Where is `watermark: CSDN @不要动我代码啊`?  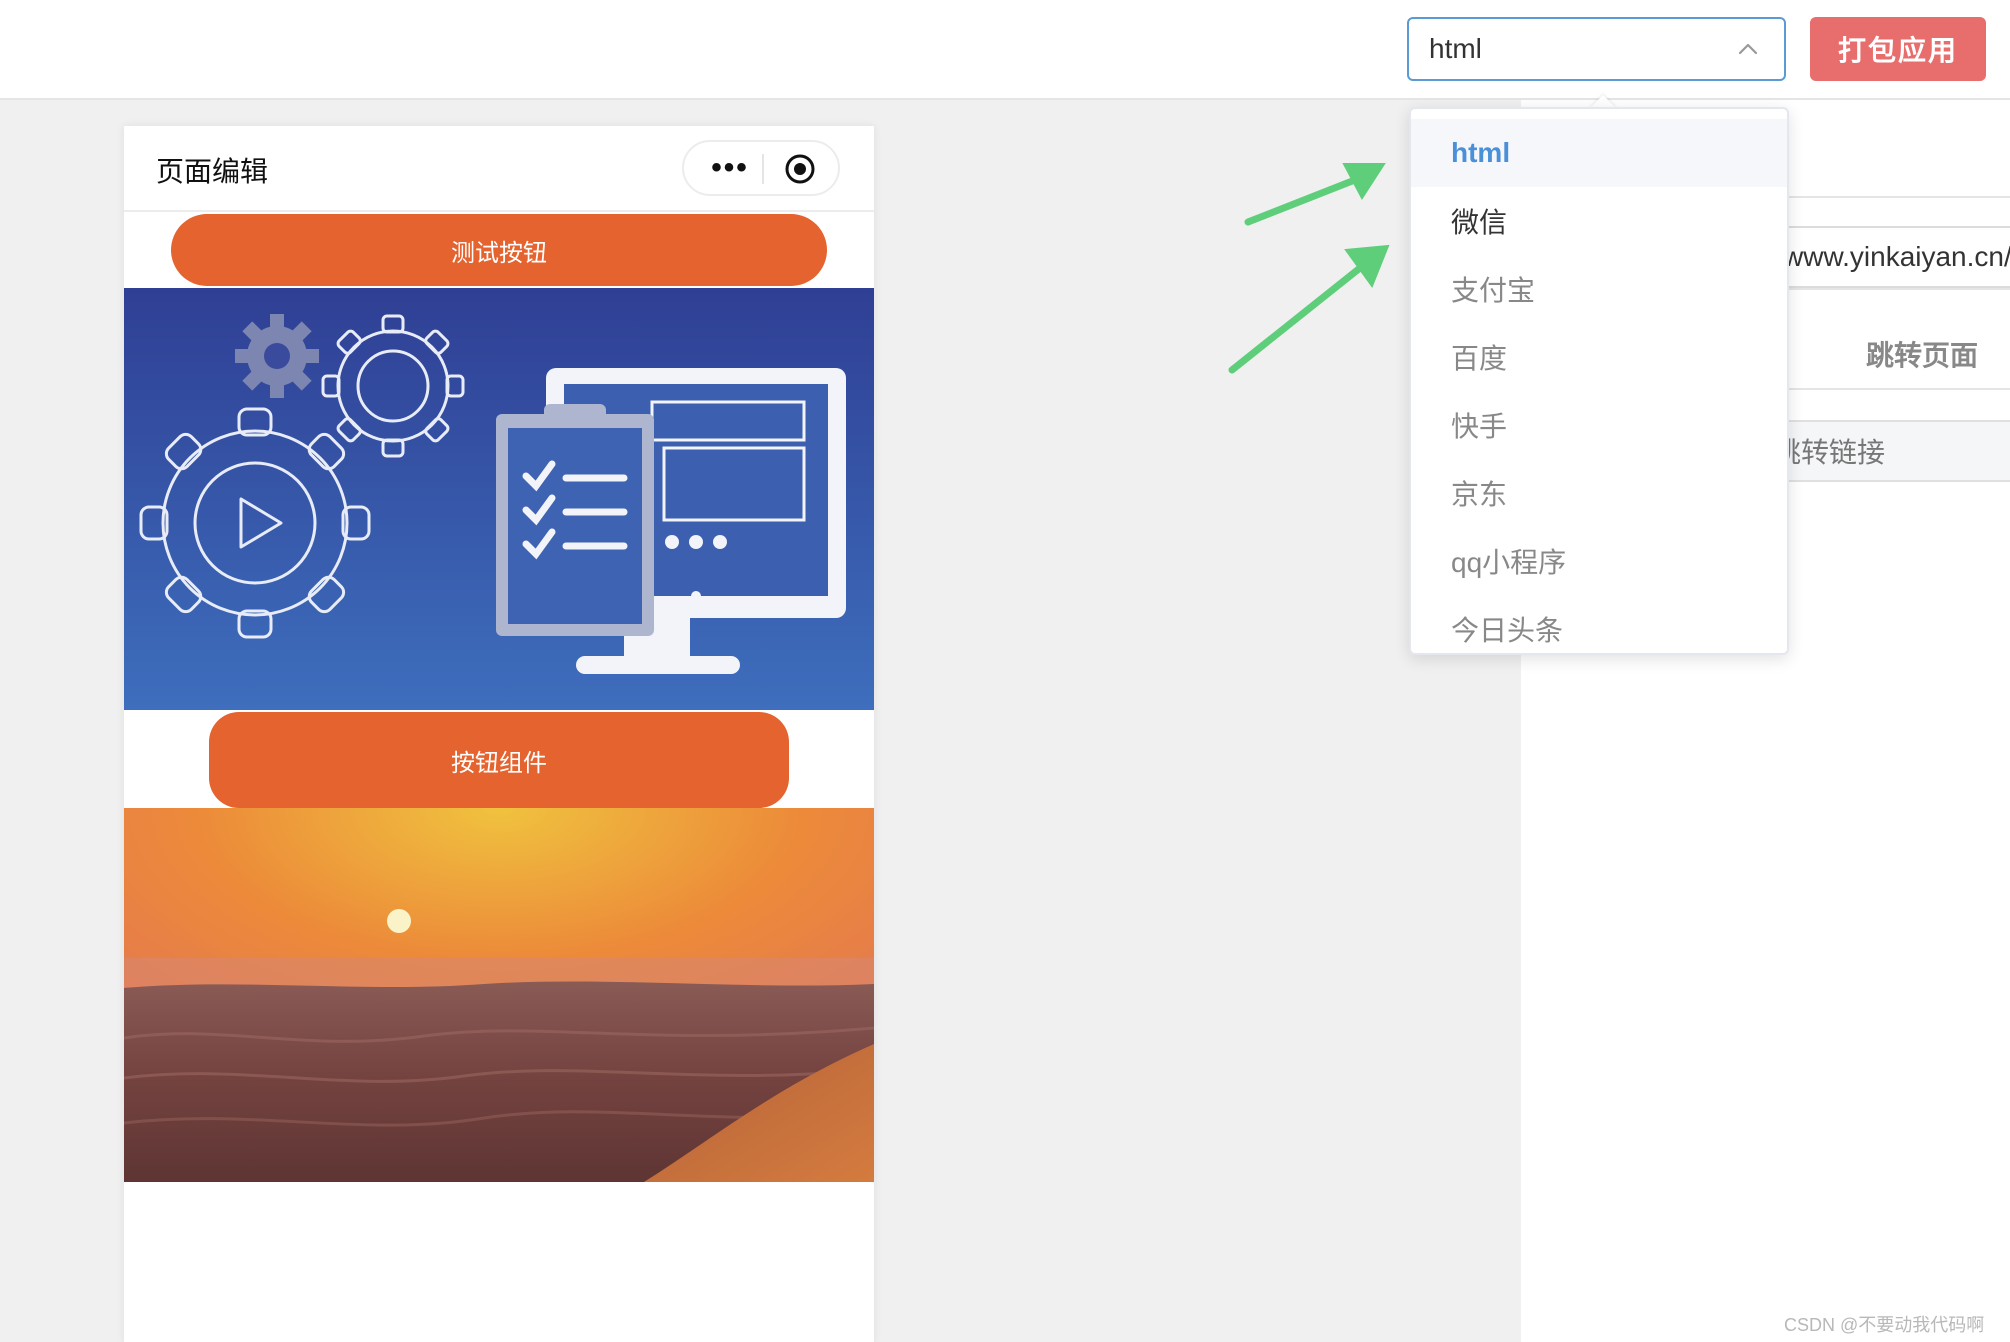
watermark: CSDN @不要动我代码啊 is located at coordinates (1884, 1325).